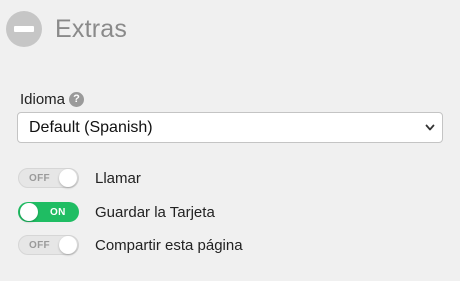 The width and height of the screenshot is (460, 281). What do you see at coordinates (43, 99) in the screenshot?
I see `language-label: Idioma` at bounding box center [43, 99].